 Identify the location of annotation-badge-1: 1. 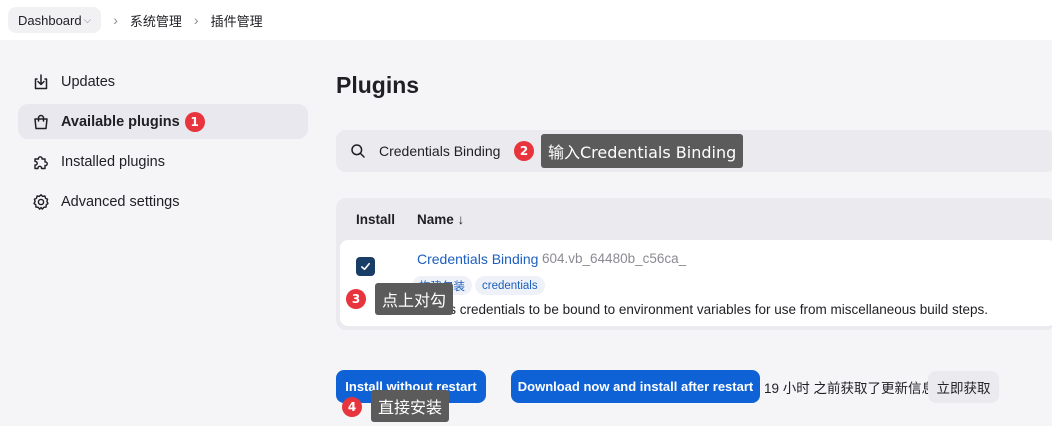
(194, 121).